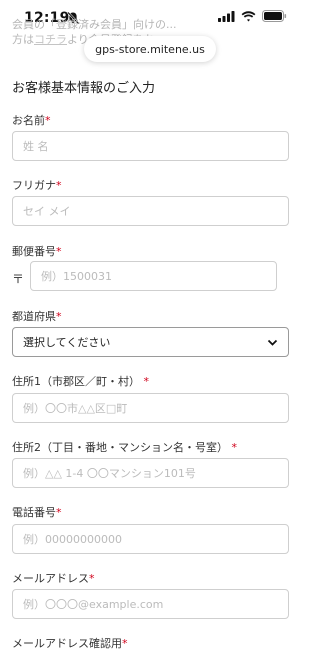 This screenshot has width=320, height=651. What do you see at coordinates (248, 15) in the screenshot?
I see `wifi-icon` at bounding box center [248, 15].